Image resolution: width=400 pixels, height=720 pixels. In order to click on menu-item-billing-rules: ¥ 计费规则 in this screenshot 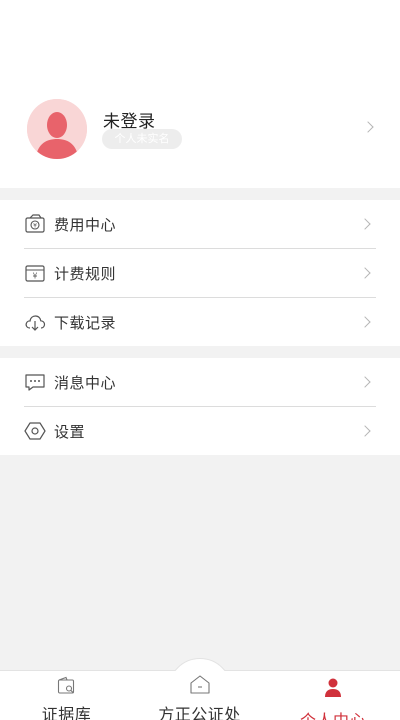, I will do `click(200, 273)`.